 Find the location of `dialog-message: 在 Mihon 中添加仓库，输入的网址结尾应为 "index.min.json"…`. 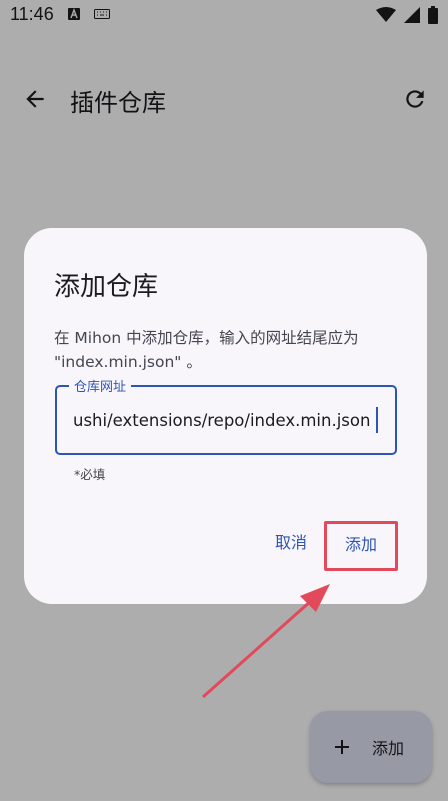

dialog-message: 在 Mihon 中添加仓库，输入的网址结尾应为 "index.min.json"… is located at coordinates (206, 350).